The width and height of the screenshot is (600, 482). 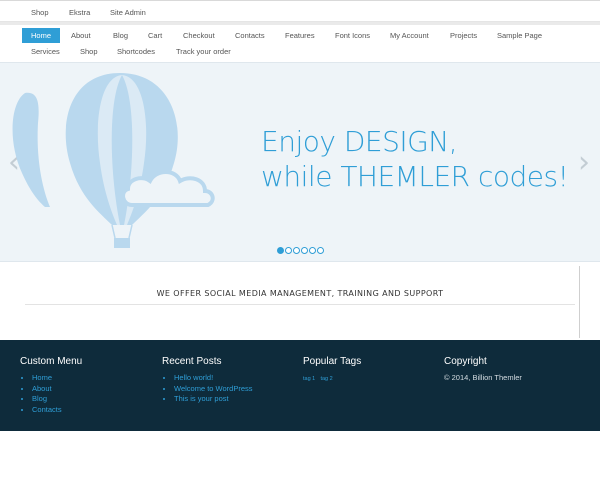 What do you see at coordinates (332, 361) in the screenshot?
I see `footer-popular-tags-title: Popular Tags` at bounding box center [332, 361].